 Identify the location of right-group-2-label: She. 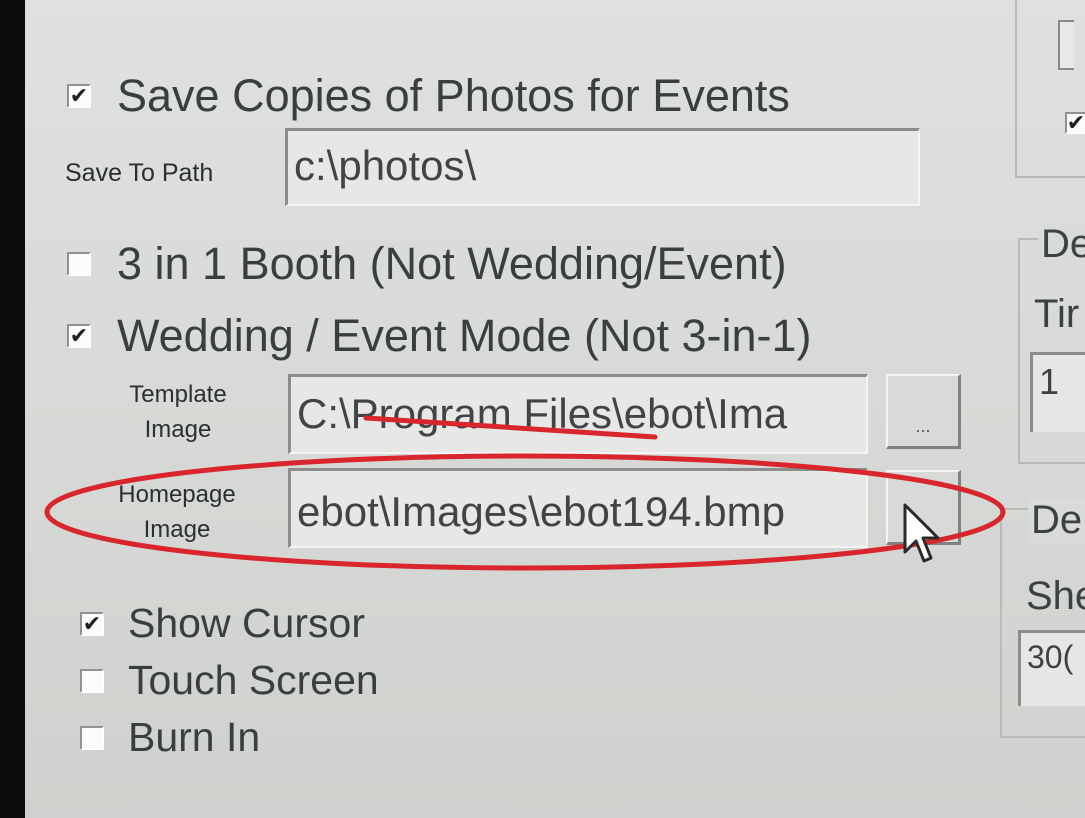
(1055, 596).